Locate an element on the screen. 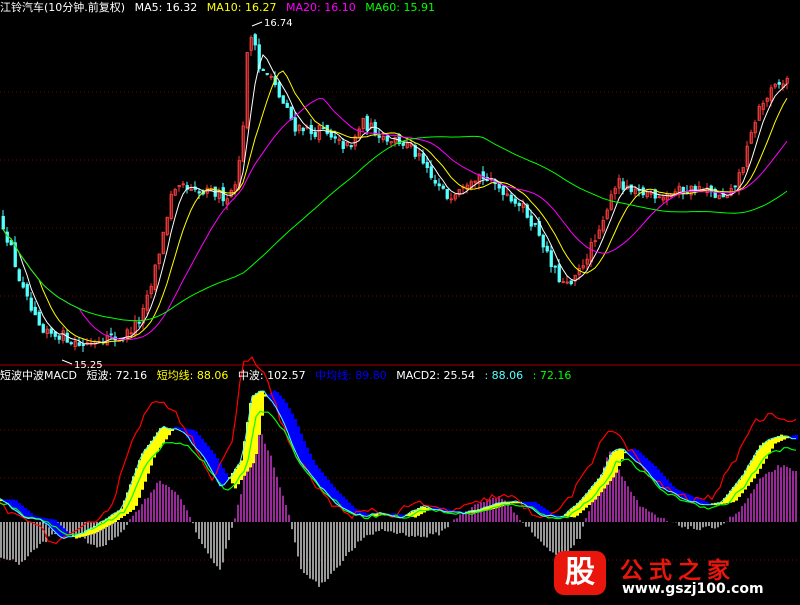 The height and width of the screenshot is (605, 800). legend-title: 江铃汽车(10分钟.前复权) is located at coordinates (63, 7).